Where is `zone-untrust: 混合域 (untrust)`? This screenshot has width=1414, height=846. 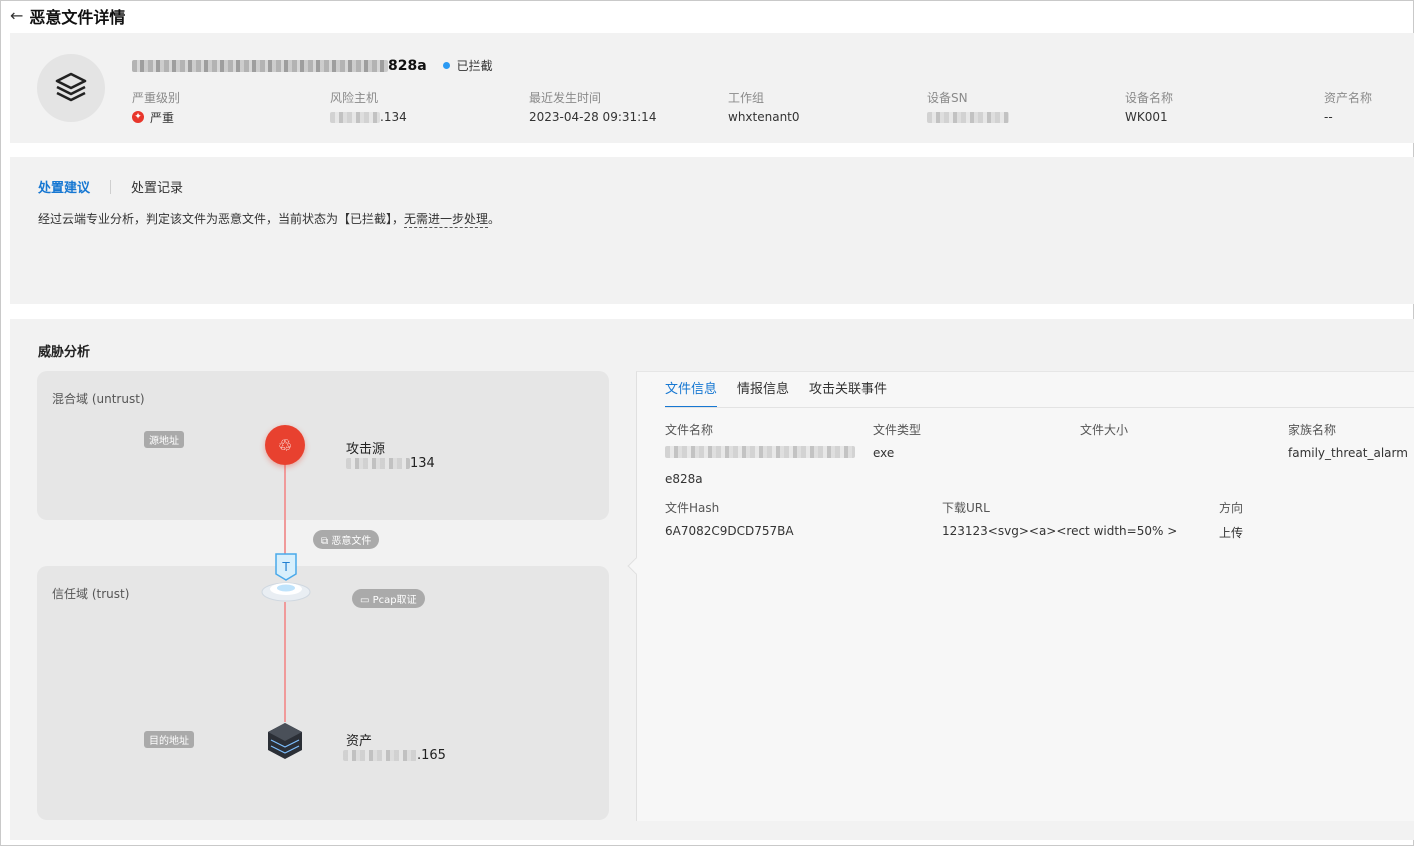
zone-untrust: 混合域 (untrust) is located at coordinates (323, 445).